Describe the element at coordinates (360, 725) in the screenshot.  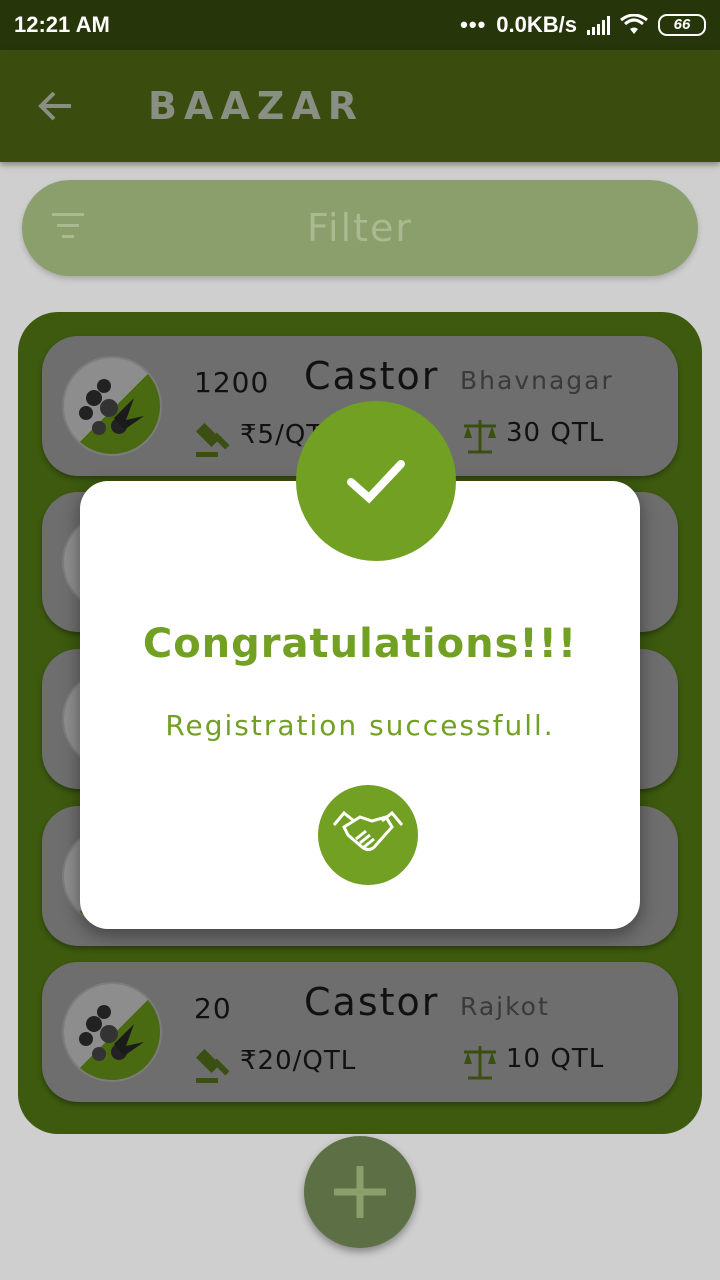
I see `dialog-message: Registration successfull.` at that location.